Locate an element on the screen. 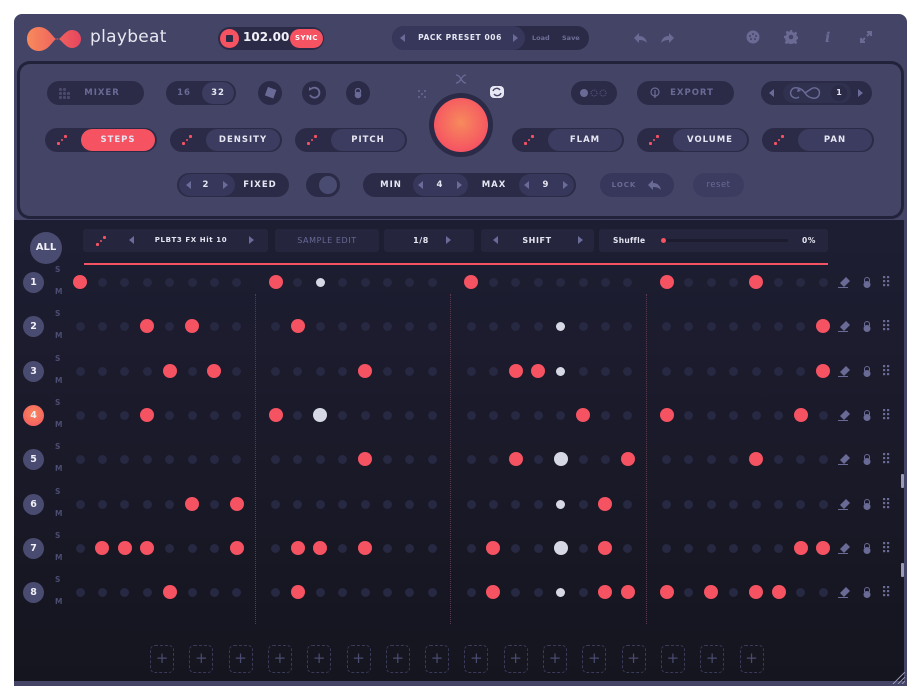  shift-right-icon is located at coordinates (580, 240).